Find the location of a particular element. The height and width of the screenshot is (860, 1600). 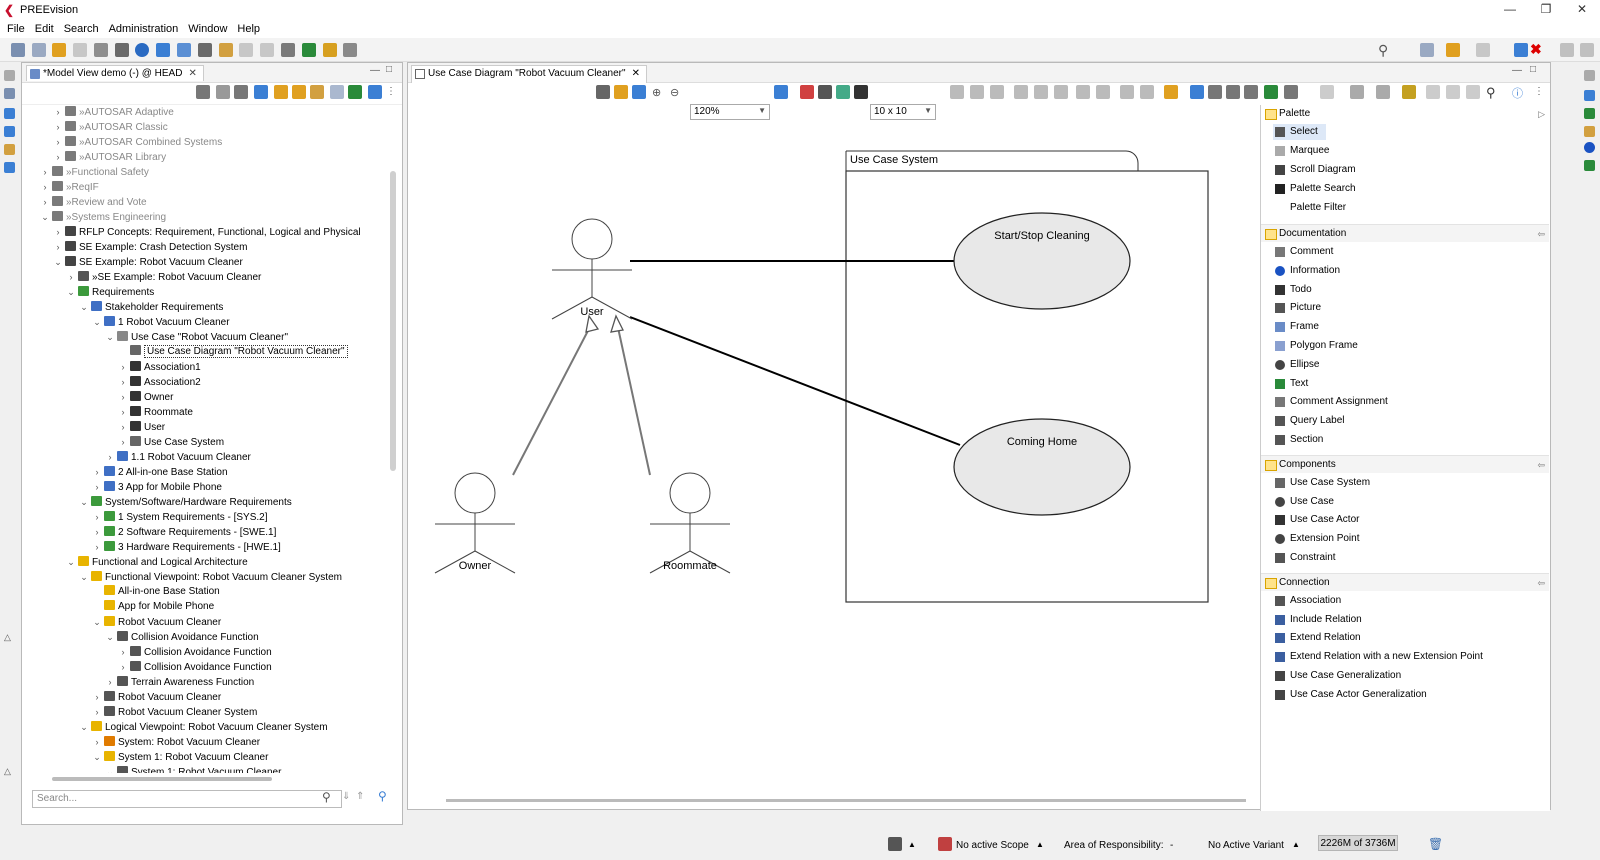

aor-value: - is located at coordinates (1171, 845).